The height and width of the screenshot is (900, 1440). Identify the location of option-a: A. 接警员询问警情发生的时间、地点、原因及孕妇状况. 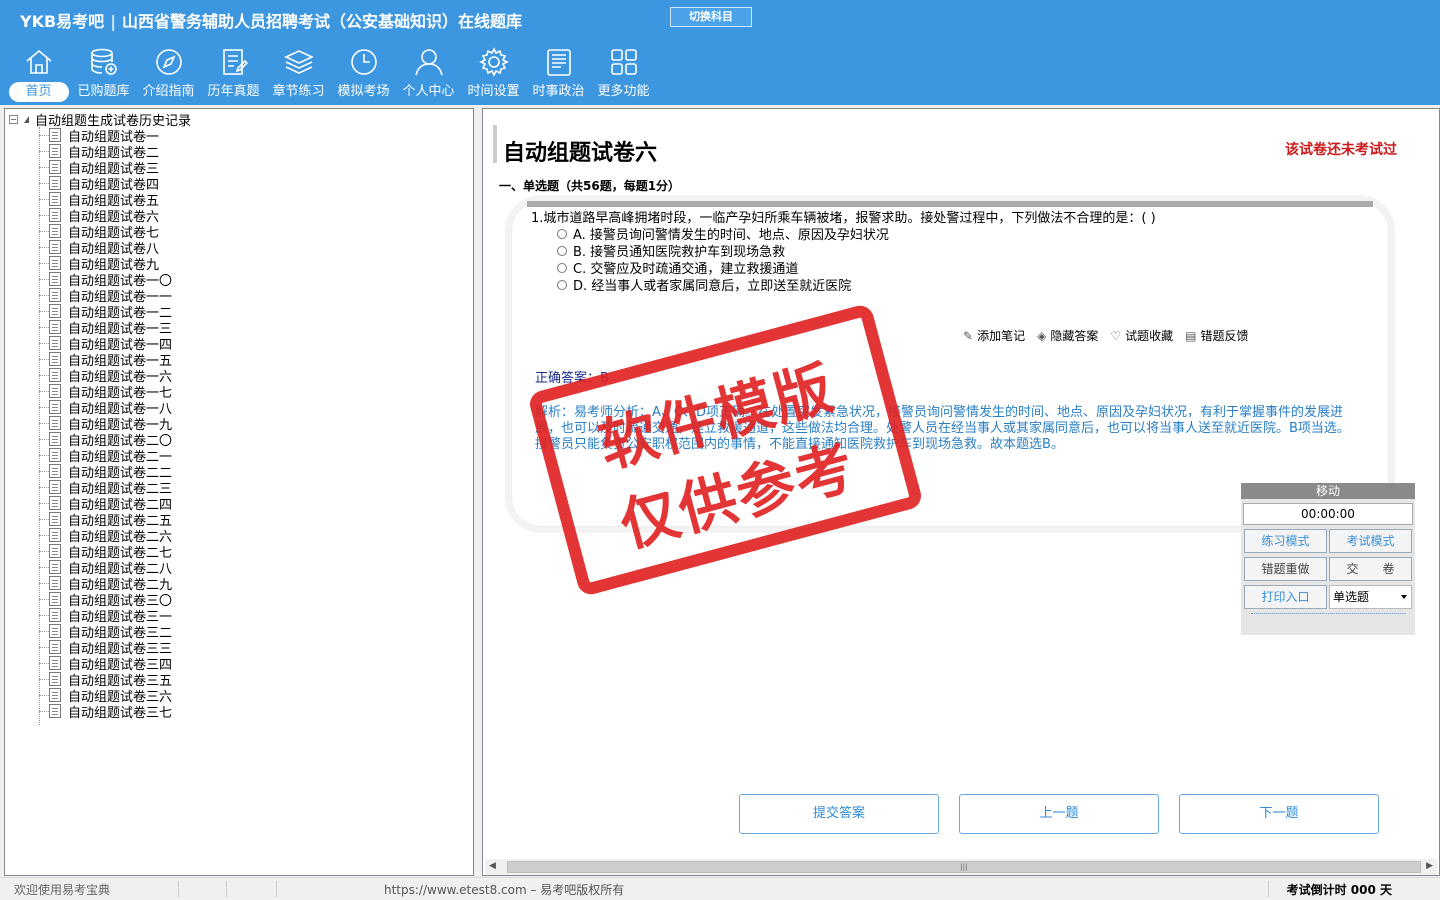
(723, 234).